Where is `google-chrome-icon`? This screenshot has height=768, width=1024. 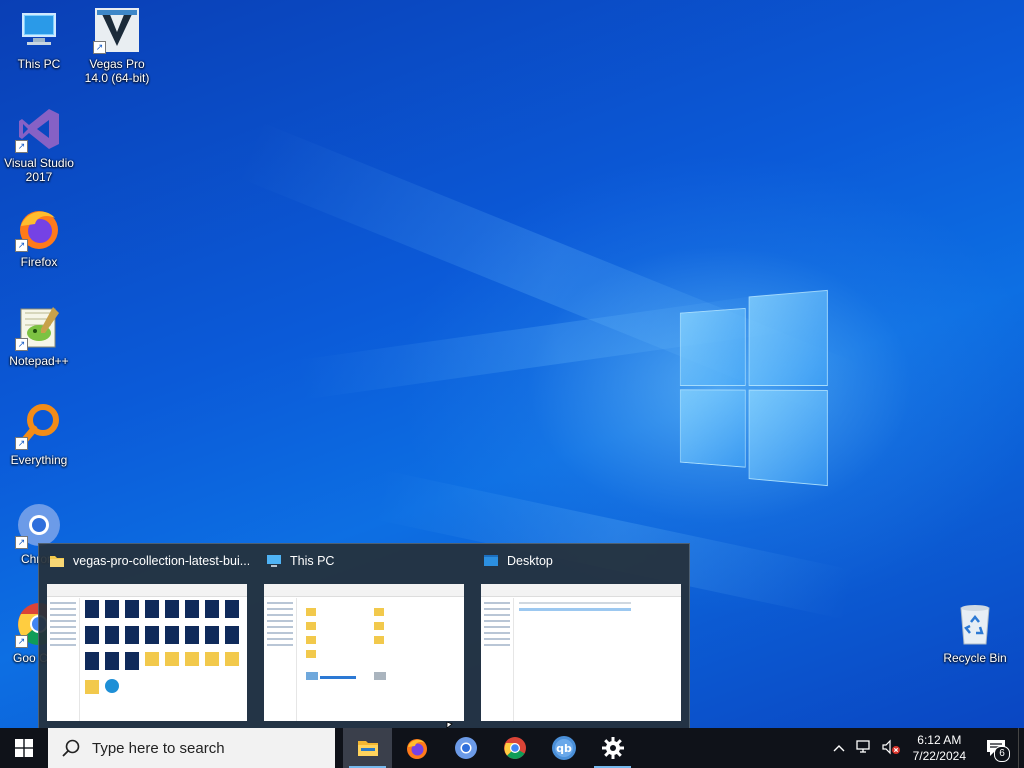 google-chrome-icon is located at coordinates (515, 748).